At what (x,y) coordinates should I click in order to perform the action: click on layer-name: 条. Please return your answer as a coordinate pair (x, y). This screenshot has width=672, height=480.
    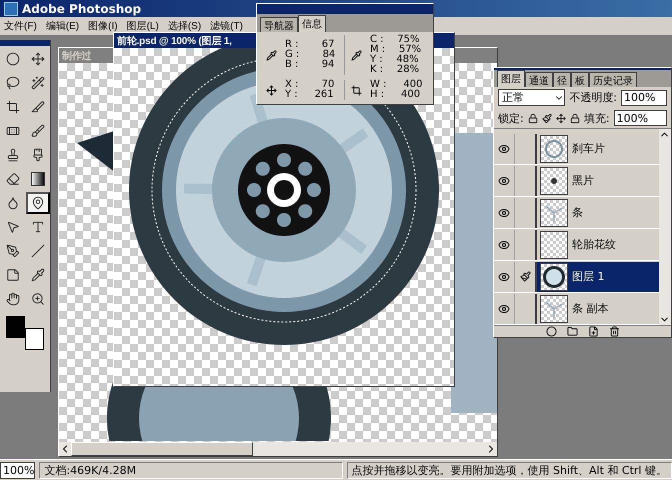
    Looking at the image, I should click on (577, 212).